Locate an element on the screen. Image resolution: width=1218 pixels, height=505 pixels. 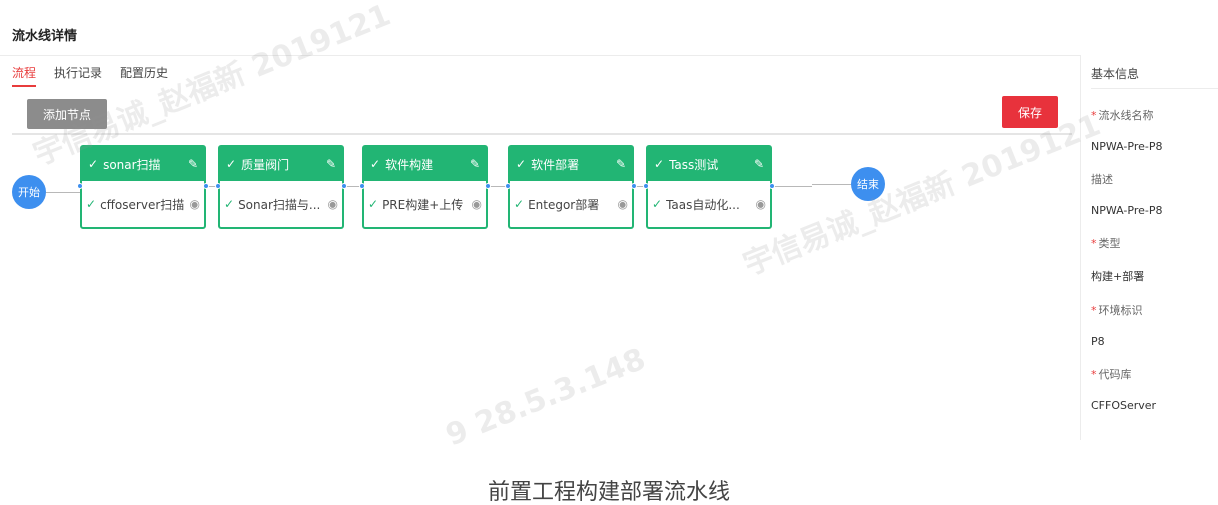
stage-header: ✓ 质量阀门 ✎ is located at coordinates (281, 164).